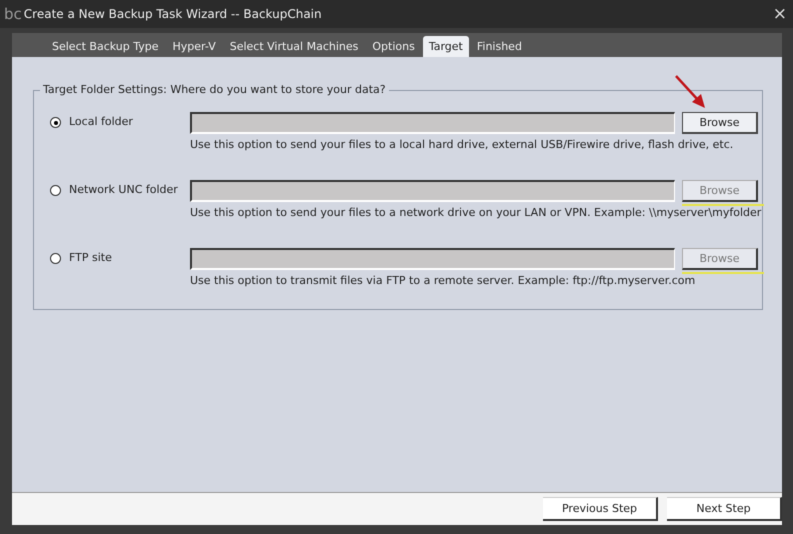 This screenshot has height=534, width=793. Describe the element at coordinates (393, 46) in the screenshot. I see `tab: Options` at that location.